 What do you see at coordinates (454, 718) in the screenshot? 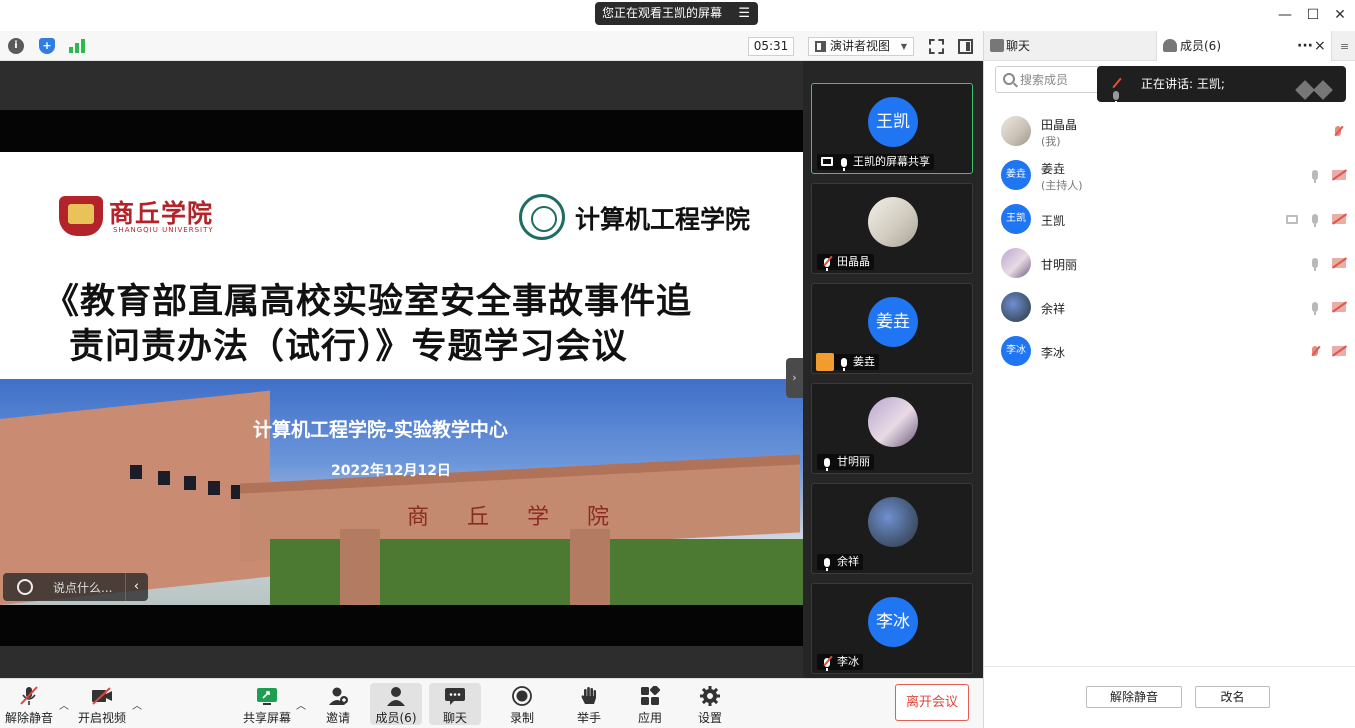
I see `chat-label: 聊天` at bounding box center [454, 718].